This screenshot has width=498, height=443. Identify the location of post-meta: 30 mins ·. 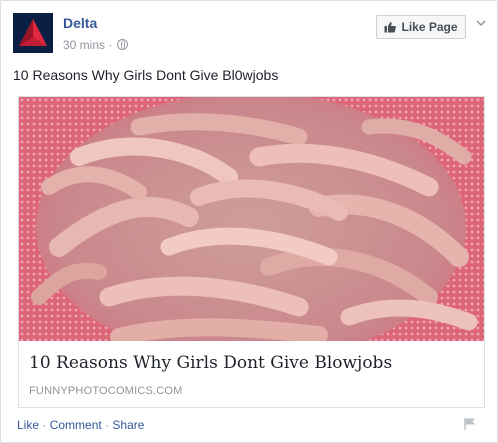
(95, 45).